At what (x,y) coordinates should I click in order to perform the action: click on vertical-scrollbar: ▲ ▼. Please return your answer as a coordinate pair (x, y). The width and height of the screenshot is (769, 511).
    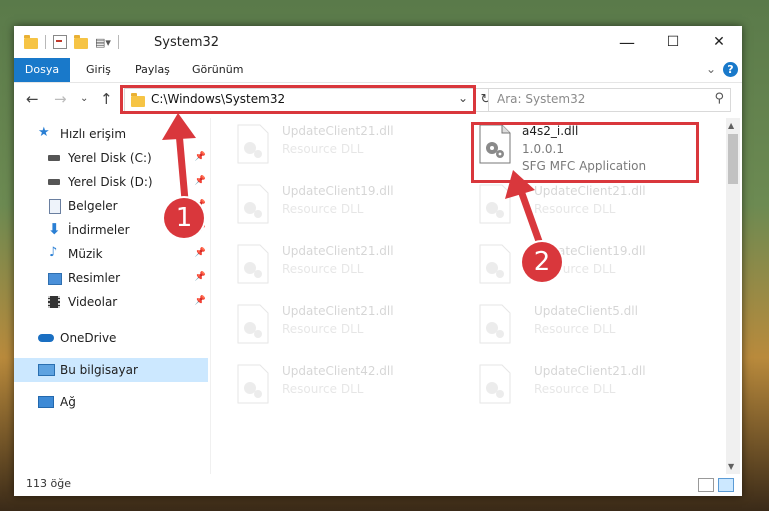
    Looking at the image, I should click on (733, 296).